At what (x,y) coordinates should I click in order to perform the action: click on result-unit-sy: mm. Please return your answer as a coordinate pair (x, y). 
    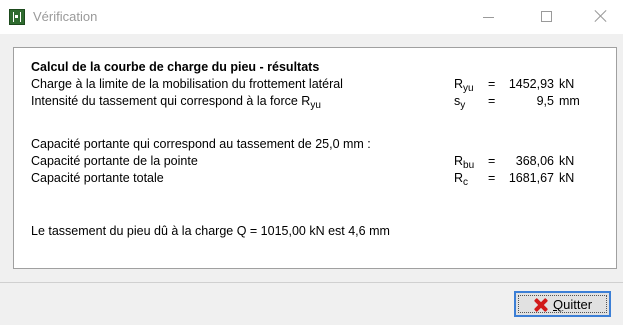
    Looking at the image, I should click on (569, 101).